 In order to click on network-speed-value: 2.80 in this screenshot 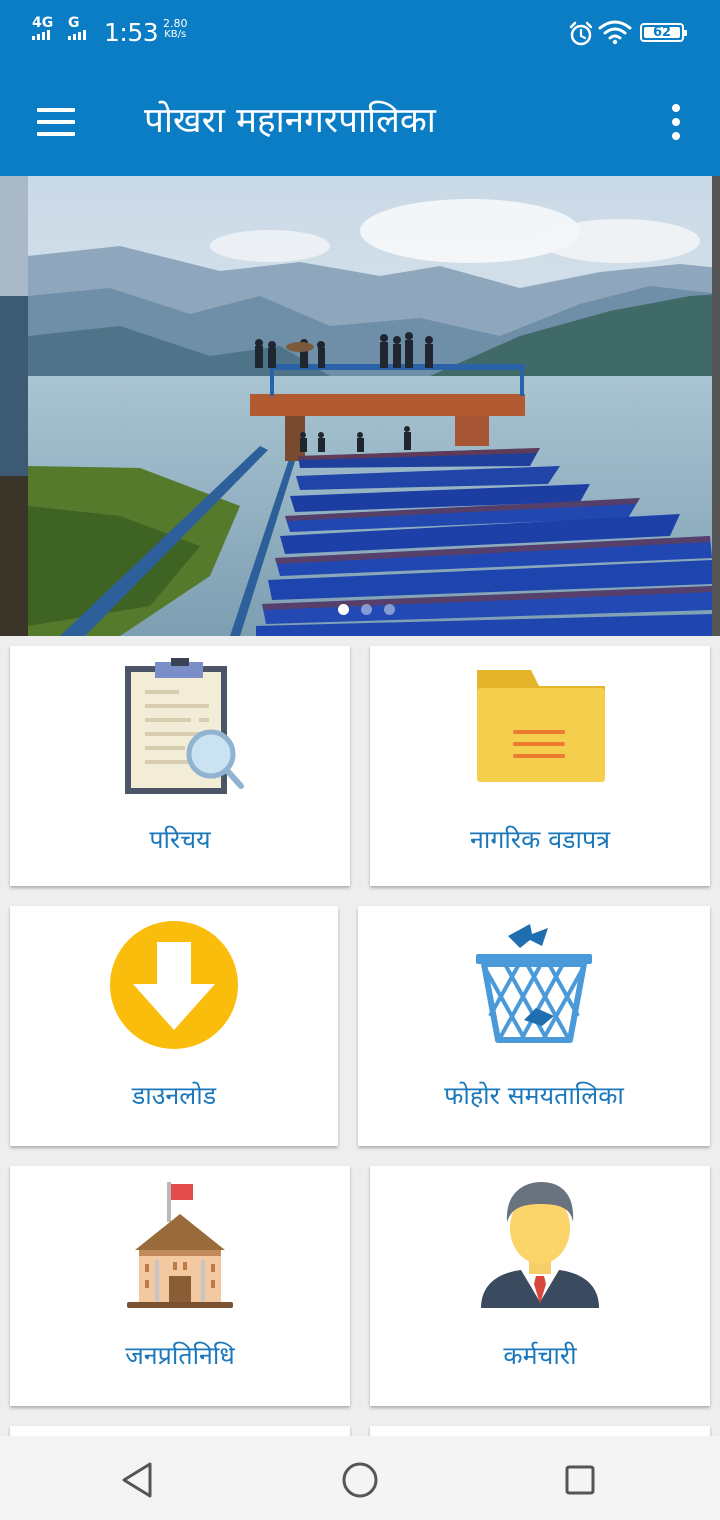, I will do `click(175, 23)`.